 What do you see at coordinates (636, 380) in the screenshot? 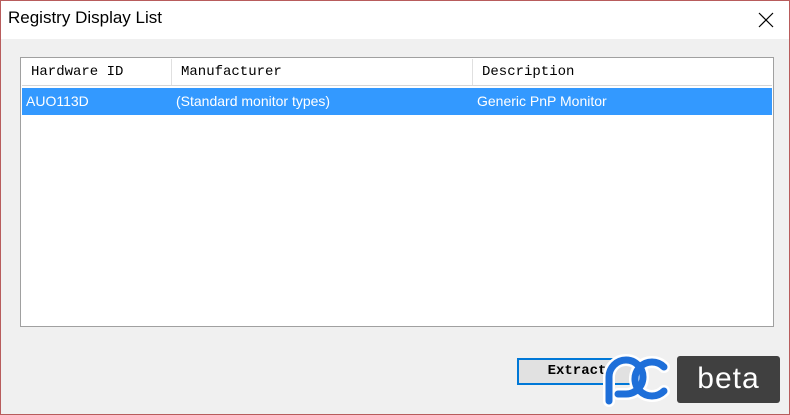
I see `pc-logo` at bounding box center [636, 380].